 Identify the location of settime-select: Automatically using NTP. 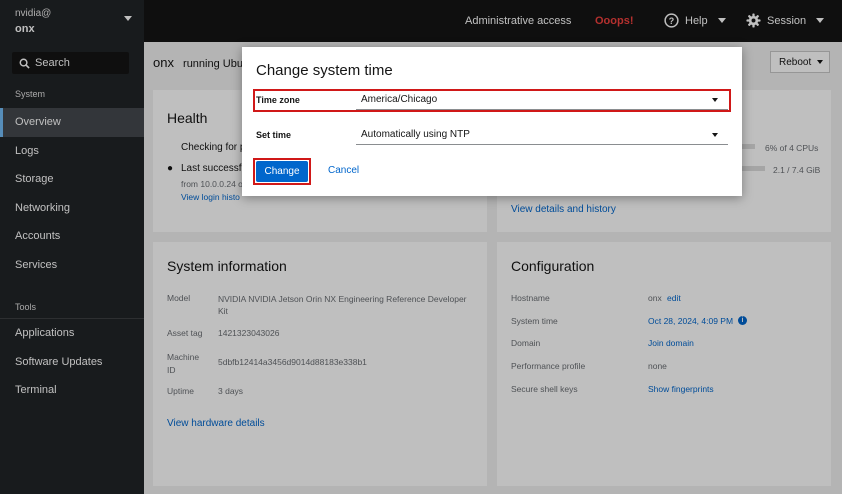
(542, 135).